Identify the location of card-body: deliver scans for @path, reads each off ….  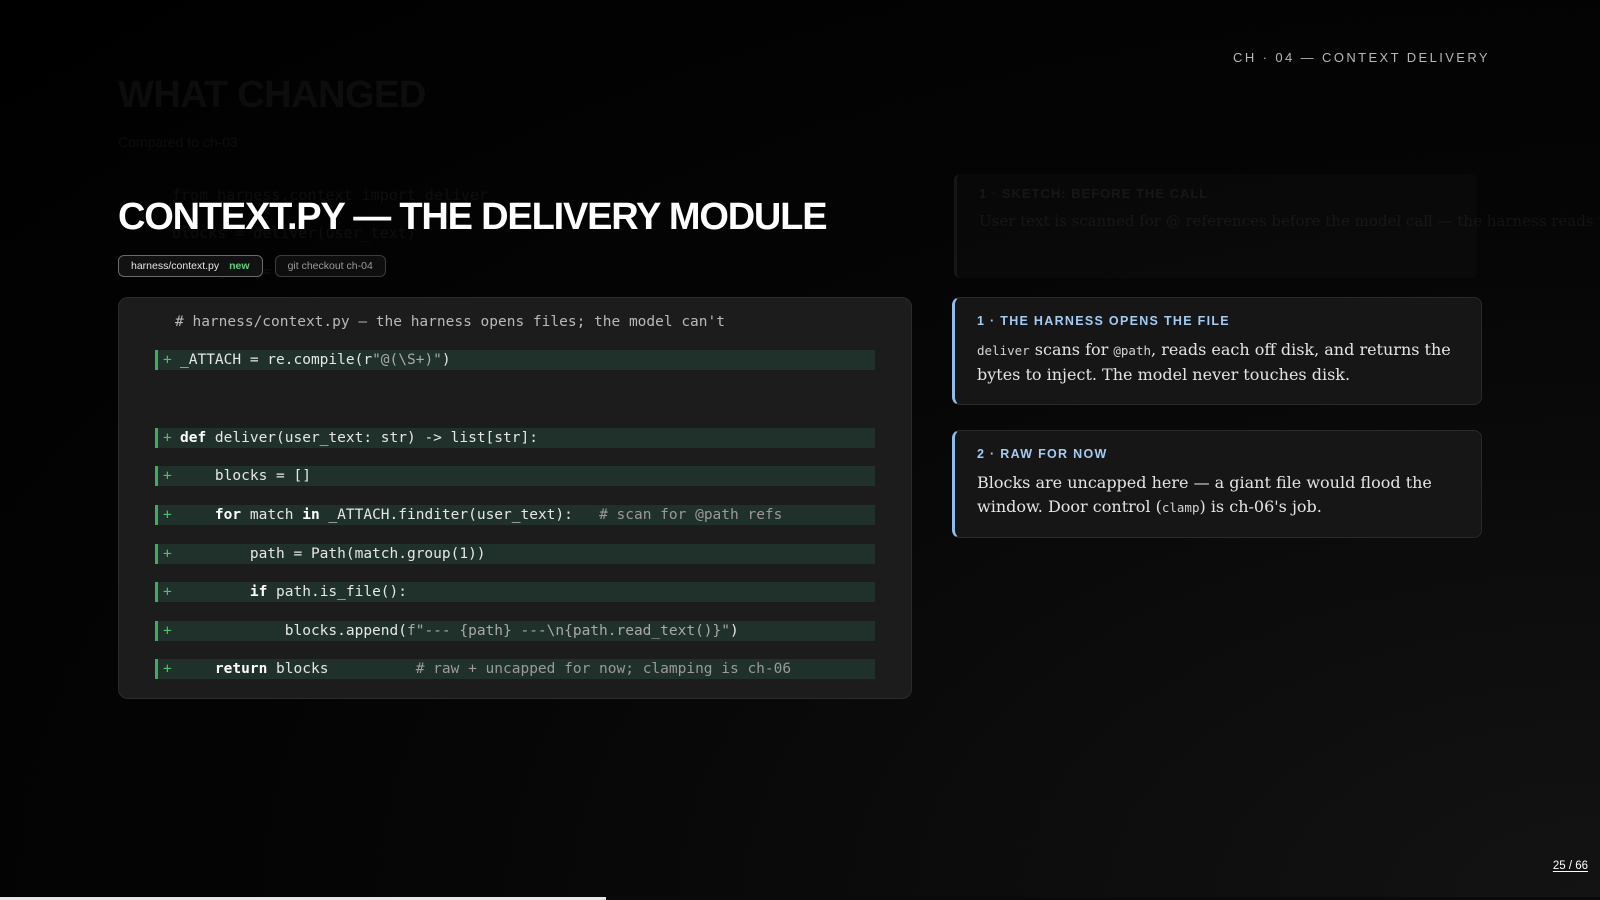
(1218, 362).